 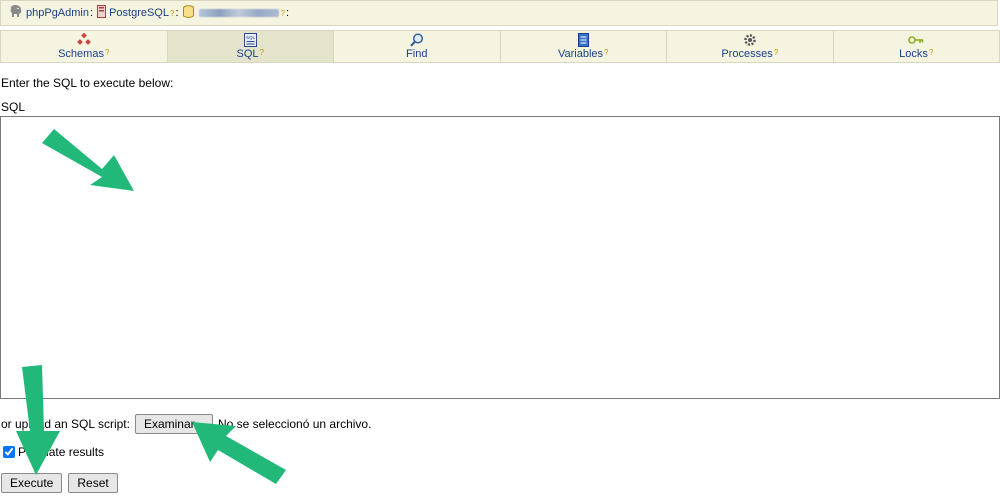 I want to click on breadcrumb-server: PostgreSQL ? :, so click(x=139, y=13).